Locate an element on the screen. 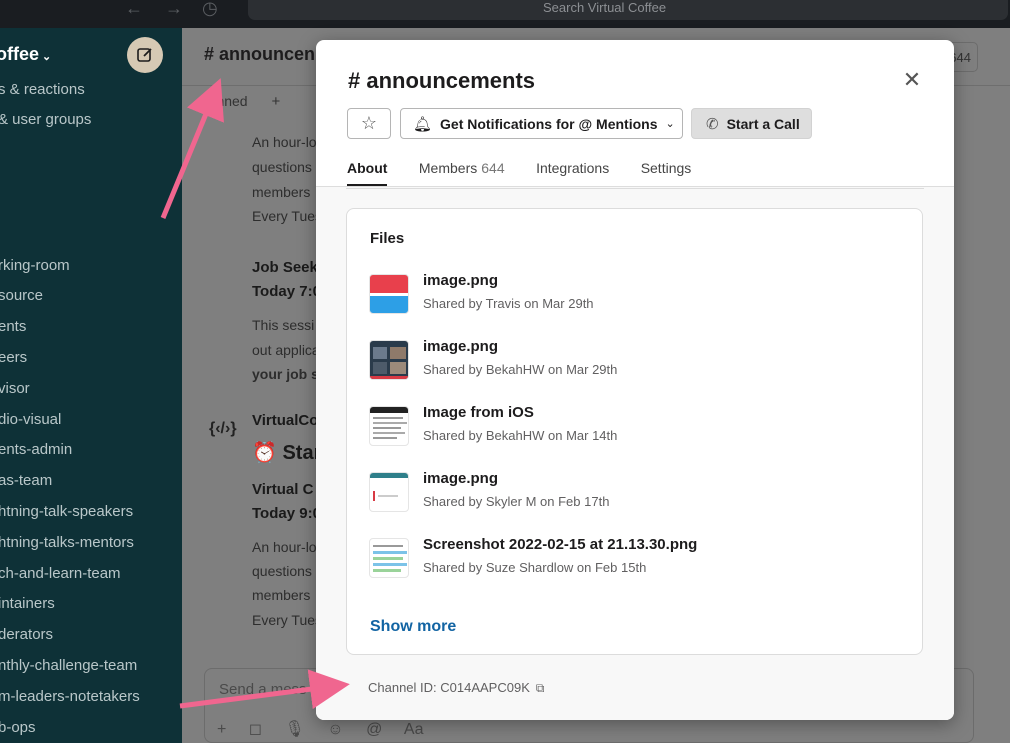 This screenshot has width=1010, height=743. tab-label: Integrations is located at coordinates (573, 168).